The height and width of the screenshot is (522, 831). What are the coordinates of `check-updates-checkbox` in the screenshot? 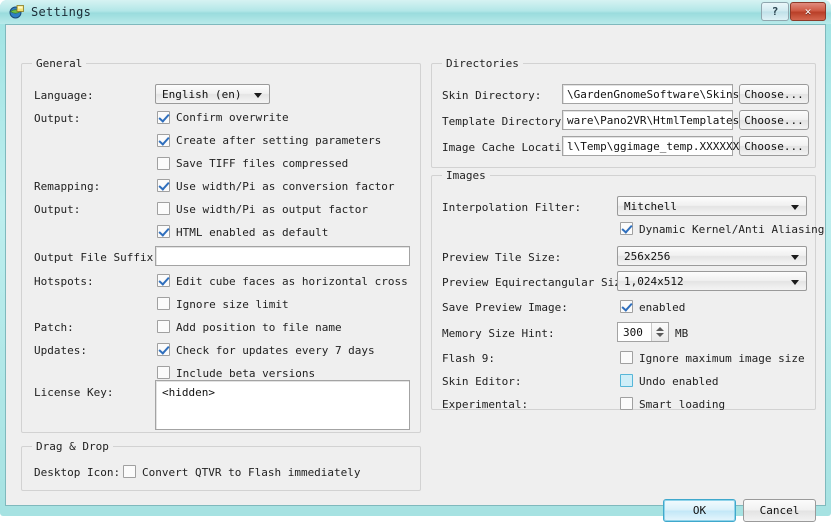 It's located at (163, 349).